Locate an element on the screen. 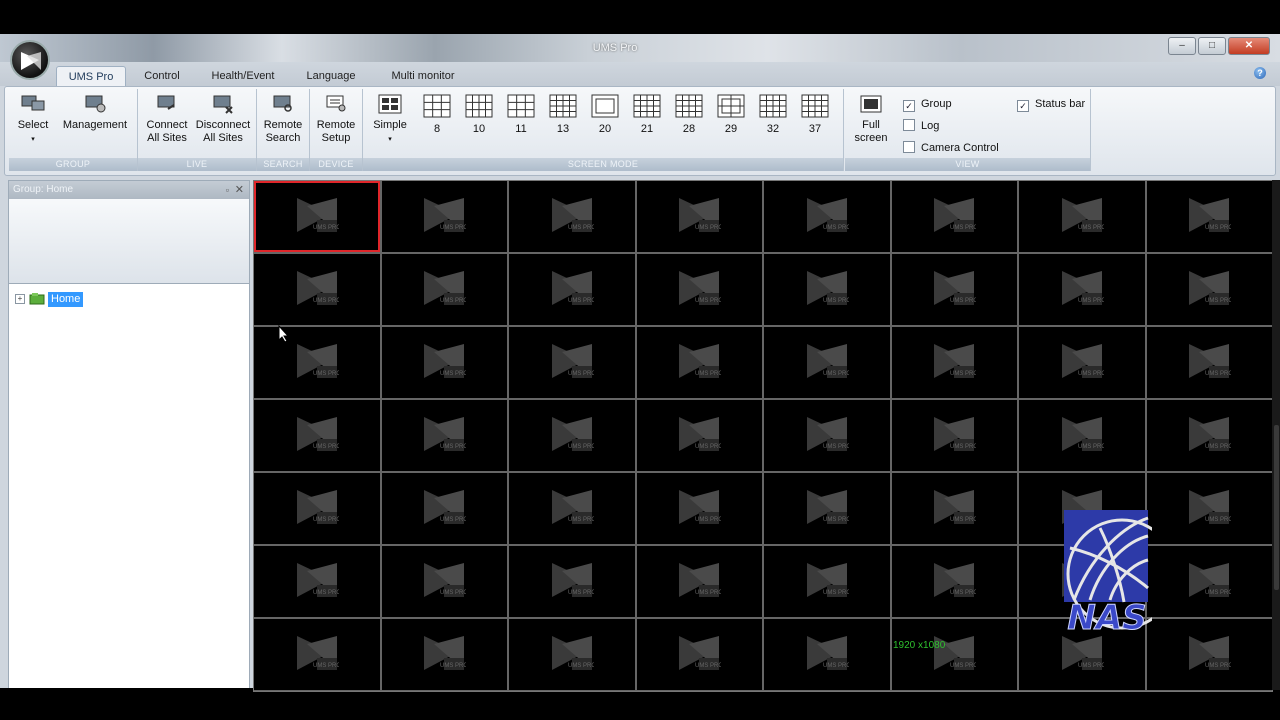 The width and height of the screenshot is (1280, 720). camera-control-checkbox: Camera Control is located at coordinates (951, 148).